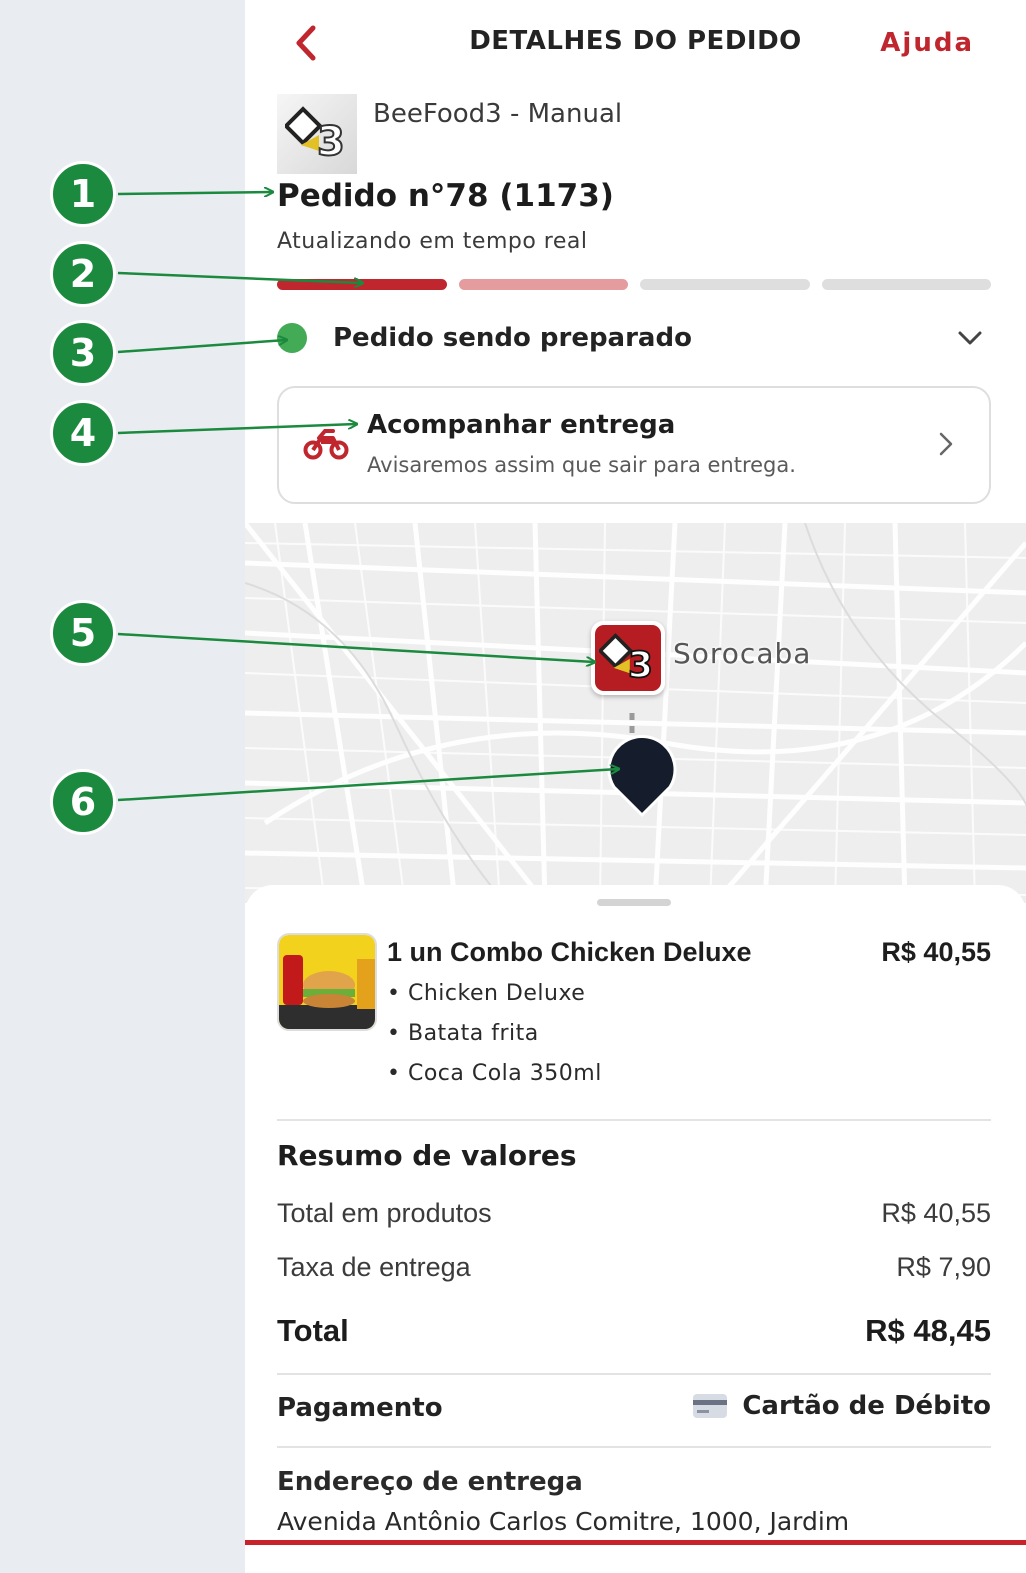 Image resolution: width=1026 pixels, height=1573 pixels. Describe the element at coordinates (635, 1542) in the screenshot. I see `bottom-accent-bar` at that location.